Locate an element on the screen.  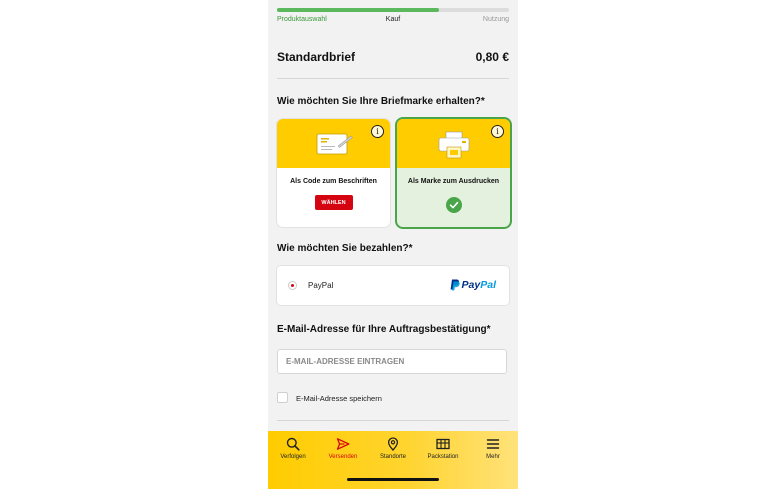
paypal-logo-text-1: Pay is located at coordinates (471, 285).